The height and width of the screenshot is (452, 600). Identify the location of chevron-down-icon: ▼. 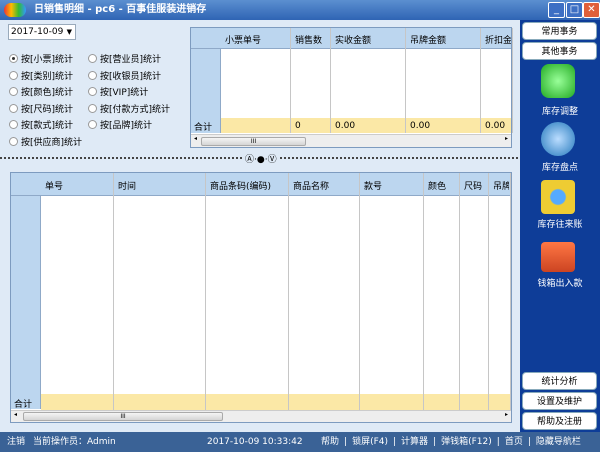
(69, 32).